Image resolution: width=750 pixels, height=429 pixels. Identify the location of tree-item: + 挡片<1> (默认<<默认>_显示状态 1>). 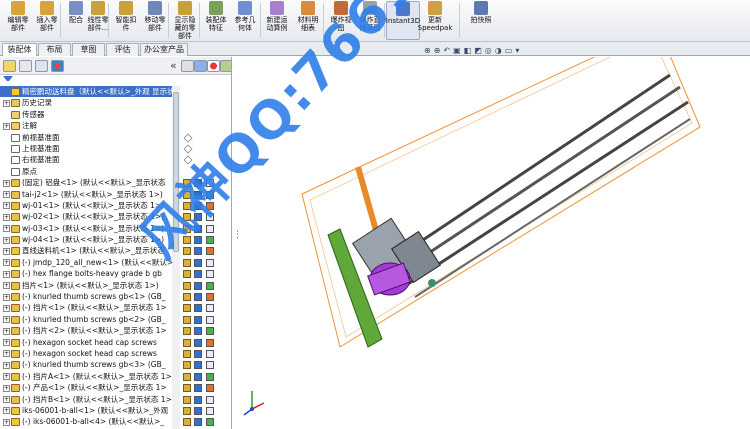
(90, 285).